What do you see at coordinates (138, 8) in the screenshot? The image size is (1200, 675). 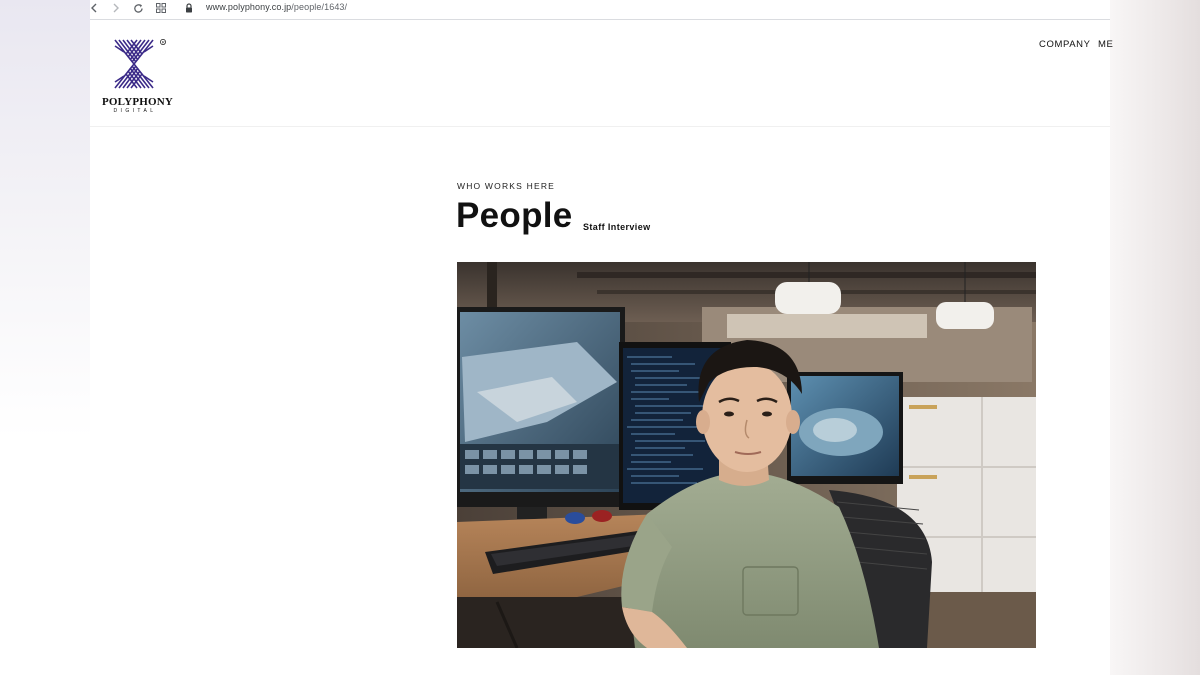 I see `reload-icon` at bounding box center [138, 8].